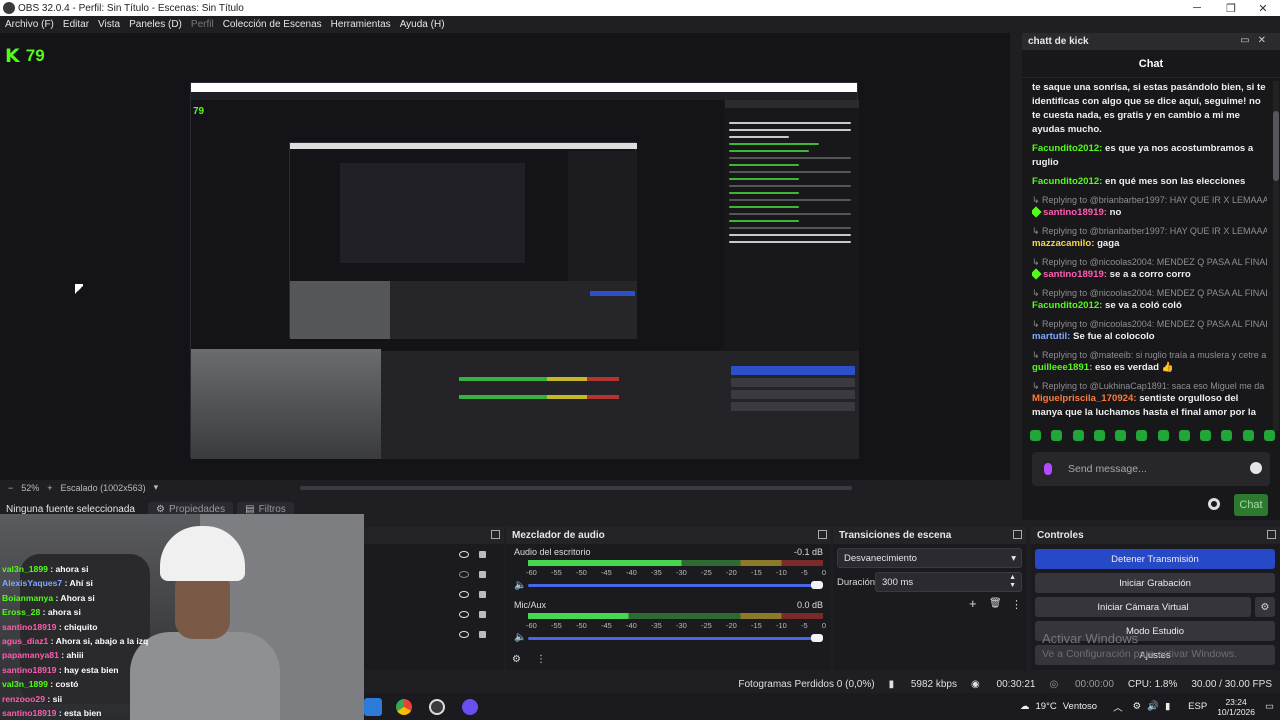 This screenshot has width=1280, height=720. What do you see at coordinates (272, 24) in the screenshot?
I see `menu-coleccion-escenas: Colección de Escenas` at bounding box center [272, 24].